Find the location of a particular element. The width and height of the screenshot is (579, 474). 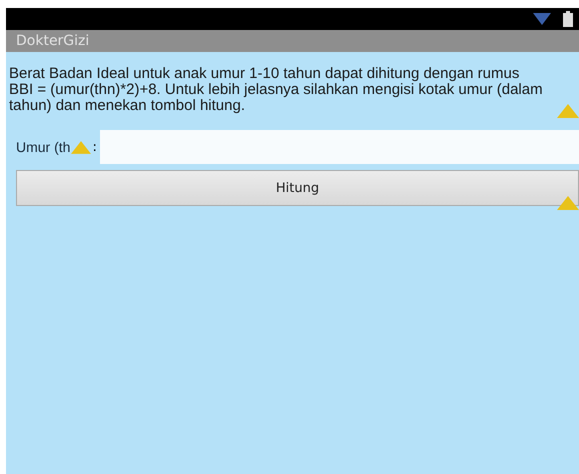

app-title: DokterGizi is located at coordinates (53, 41).